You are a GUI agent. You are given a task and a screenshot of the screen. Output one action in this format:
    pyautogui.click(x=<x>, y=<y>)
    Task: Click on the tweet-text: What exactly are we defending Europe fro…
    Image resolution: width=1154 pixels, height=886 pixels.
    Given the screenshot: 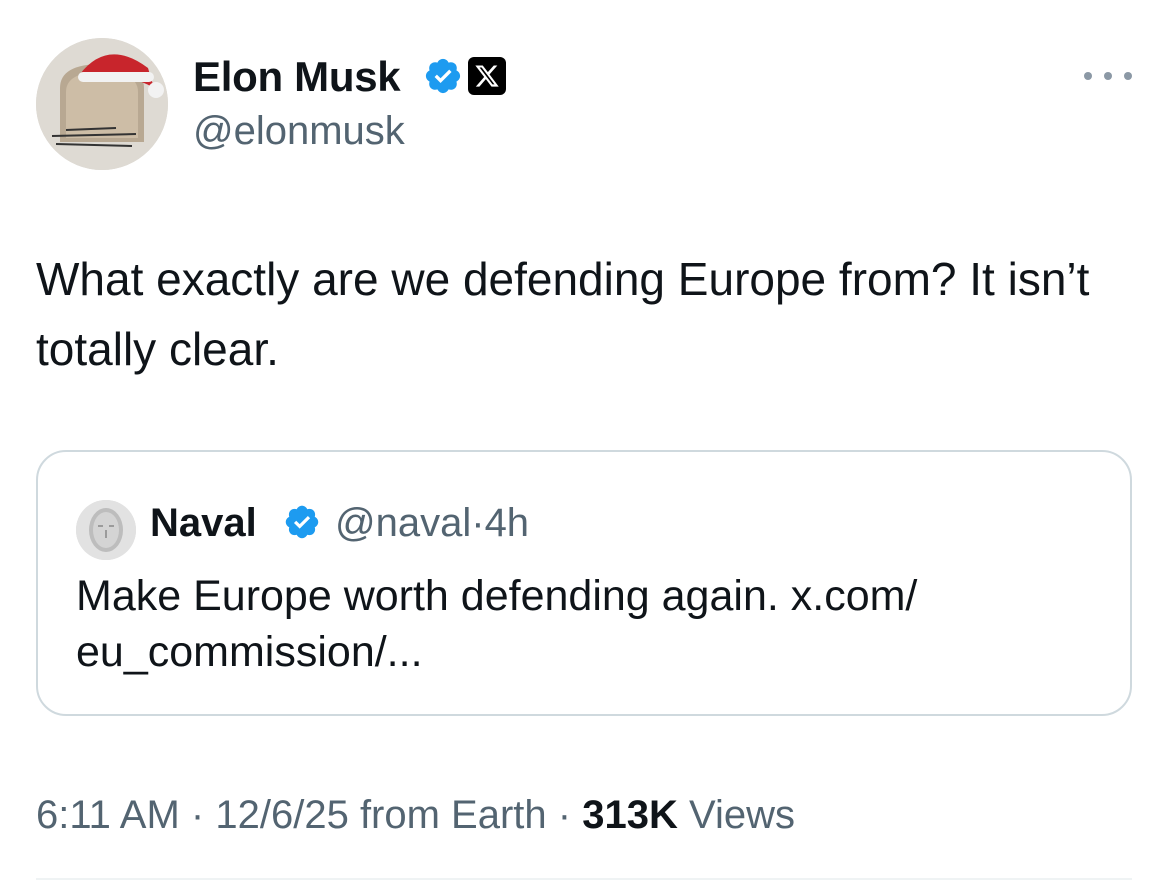 What is the action you would take?
    pyautogui.click(x=563, y=314)
    